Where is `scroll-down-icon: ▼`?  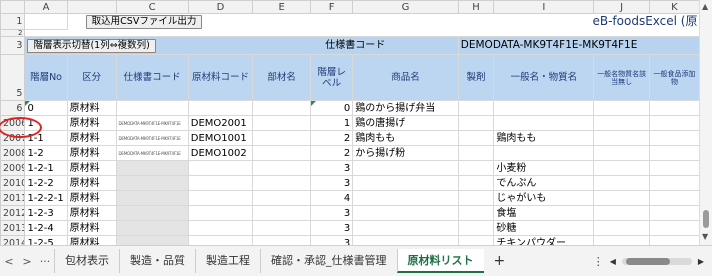 scroll-down-icon: ▼ is located at coordinates (705, 236).